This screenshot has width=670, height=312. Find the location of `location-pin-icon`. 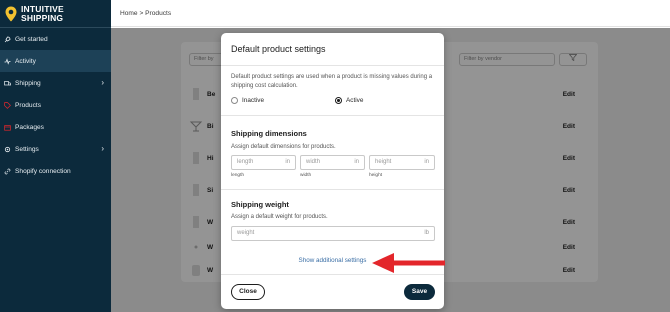

location-pin-icon is located at coordinates (11, 14).